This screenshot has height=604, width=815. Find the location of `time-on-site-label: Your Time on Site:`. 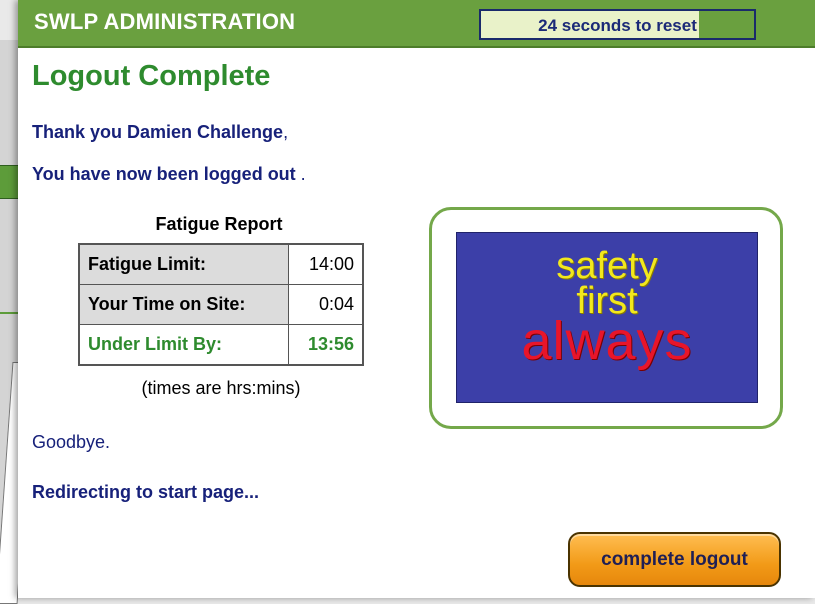

time-on-site-label: Your Time on Site: is located at coordinates (183, 304).